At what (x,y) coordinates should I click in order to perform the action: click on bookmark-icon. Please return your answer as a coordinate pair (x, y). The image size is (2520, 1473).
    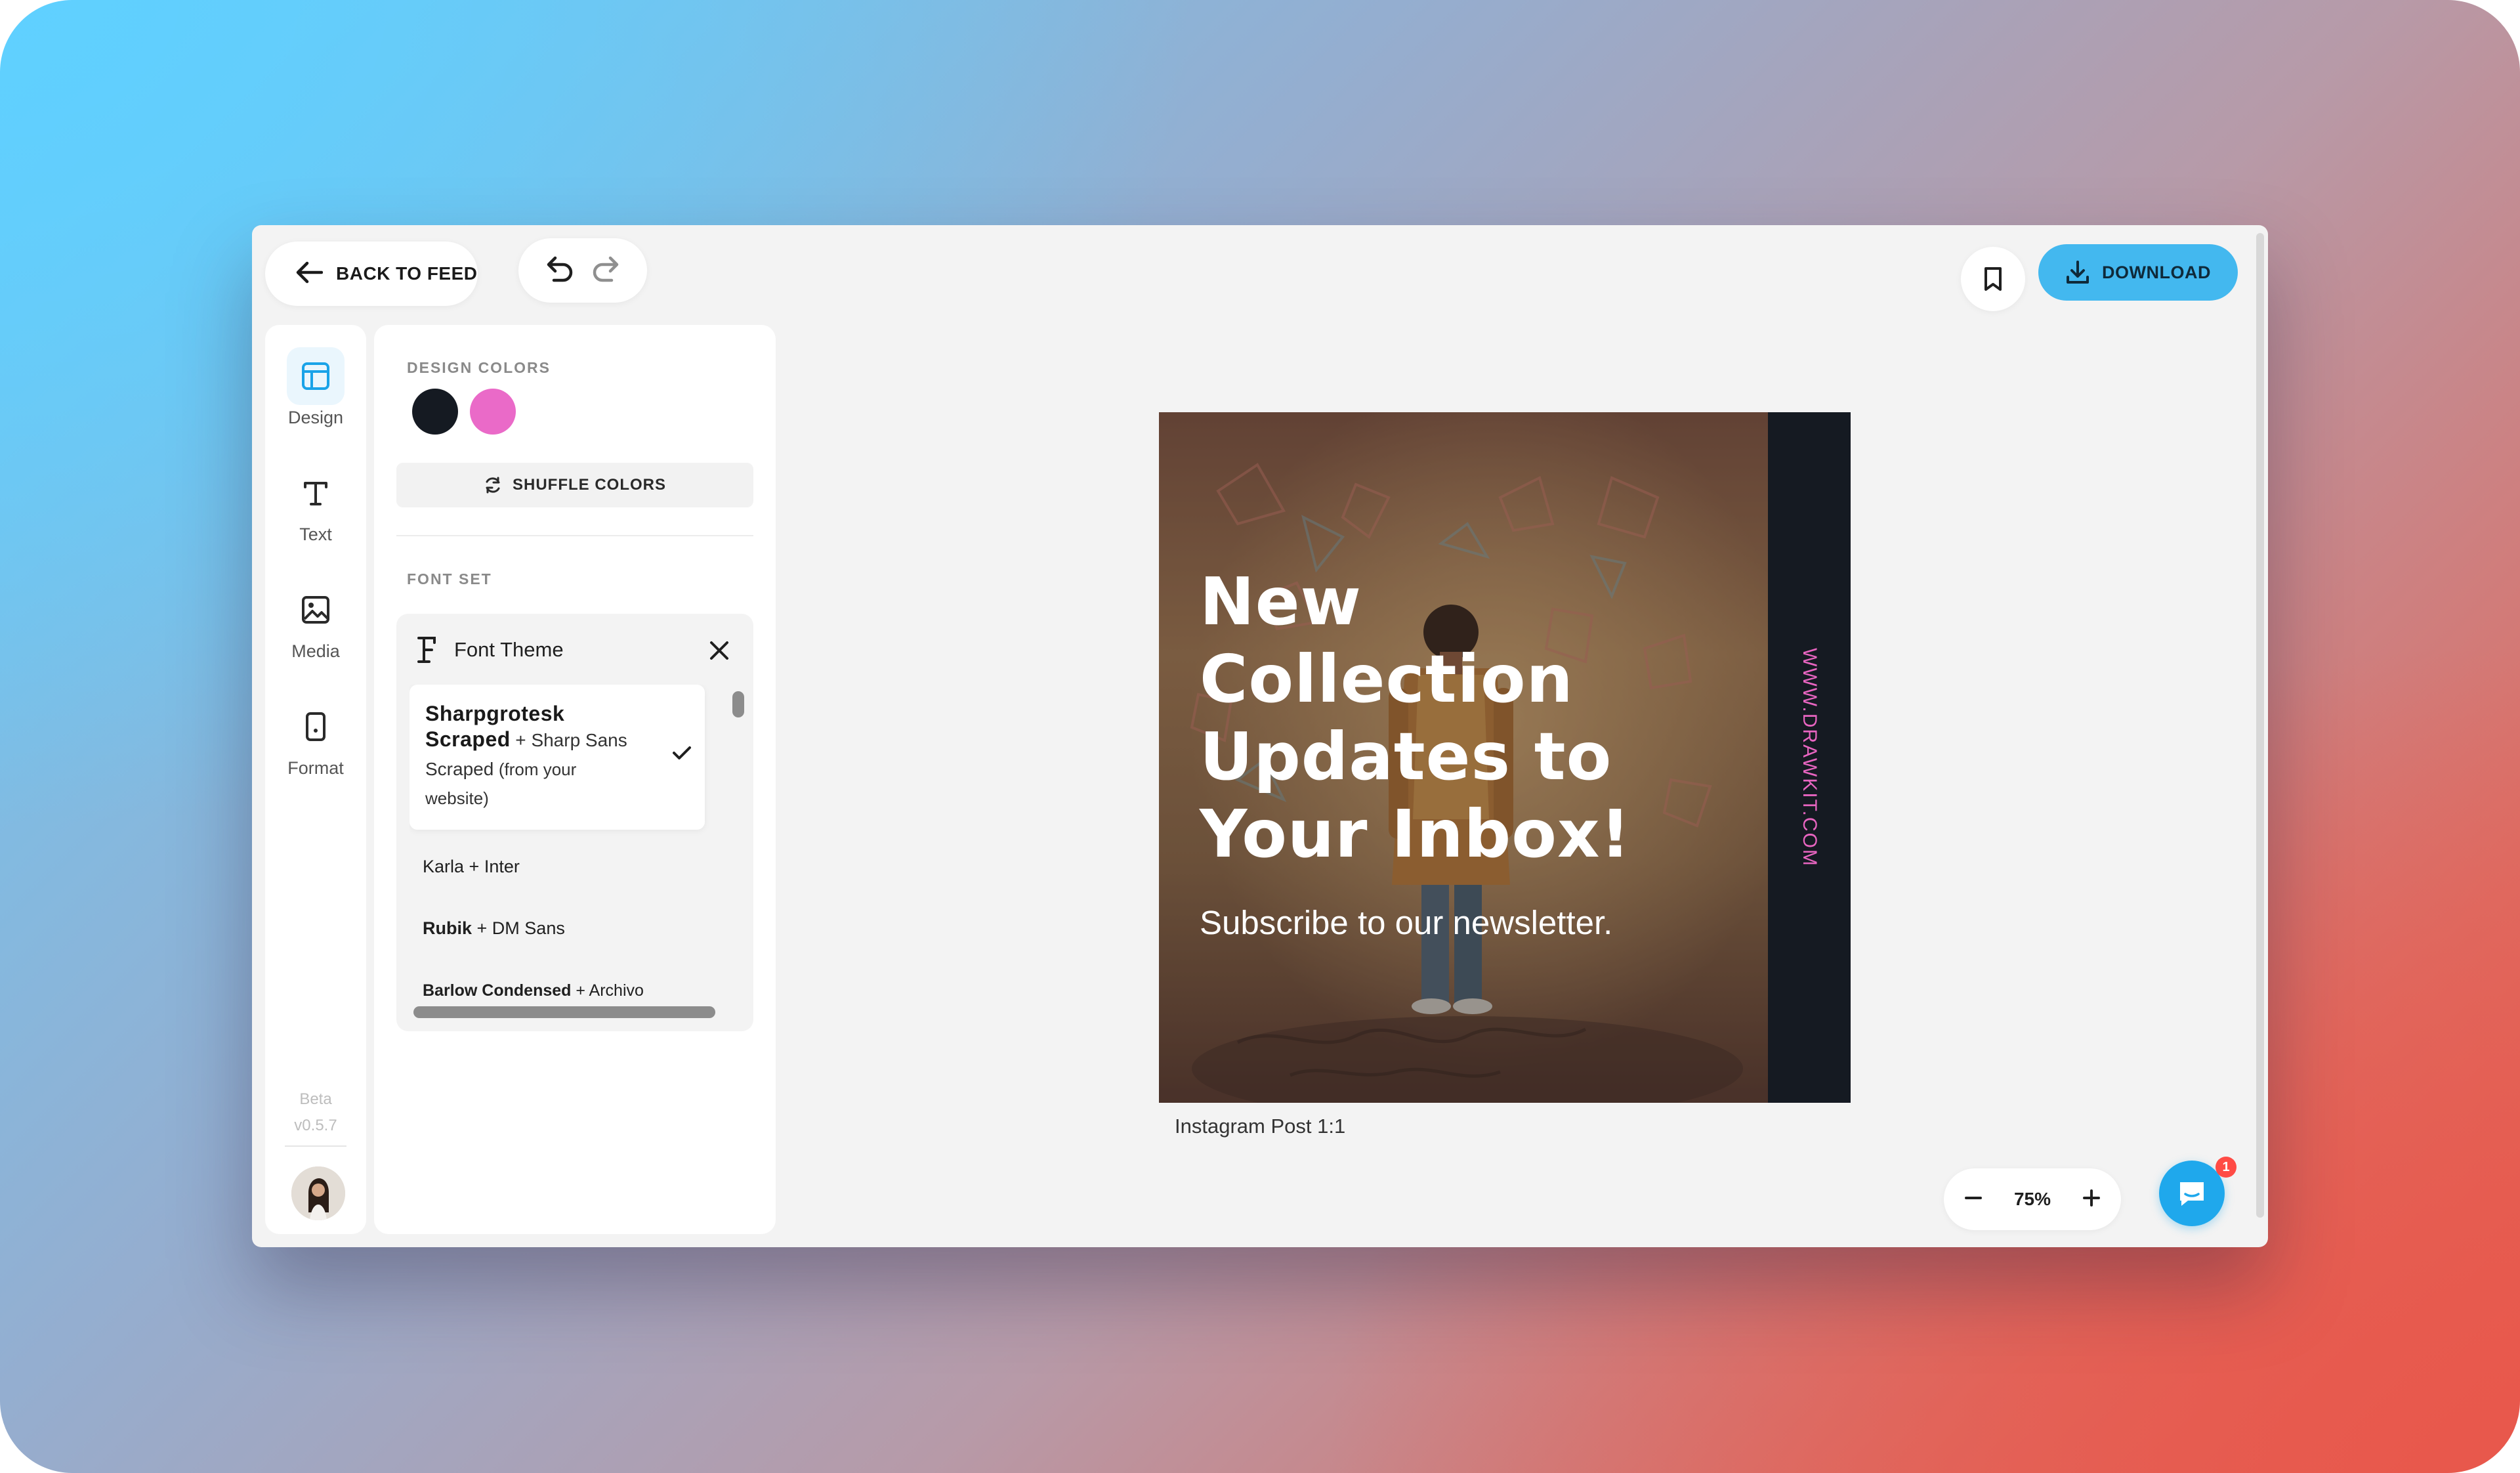
    Looking at the image, I should click on (1993, 279).